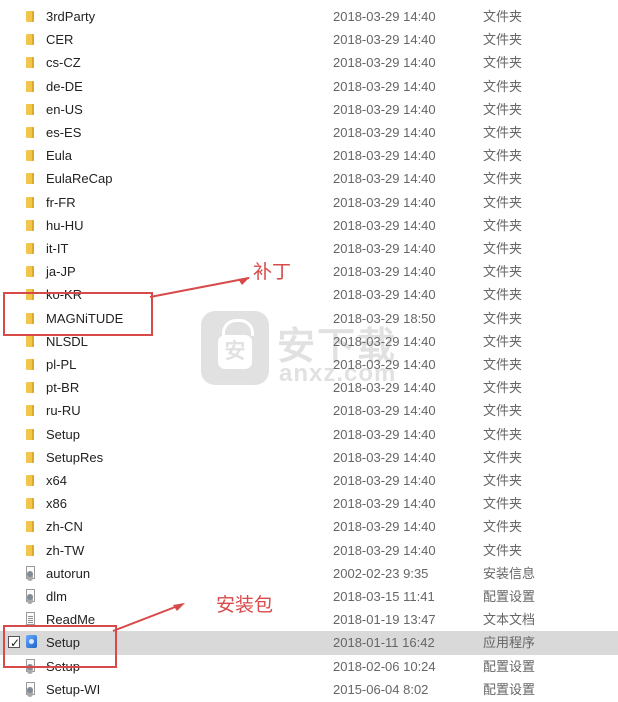  What do you see at coordinates (171, 16) in the screenshot?
I see `file-name-cell: 3rdParty` at bounding box center [171, 16].